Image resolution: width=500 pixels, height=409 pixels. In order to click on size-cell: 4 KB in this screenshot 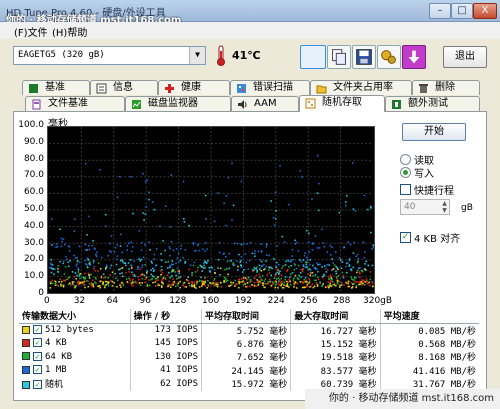, I will do `click(56, 343)`.